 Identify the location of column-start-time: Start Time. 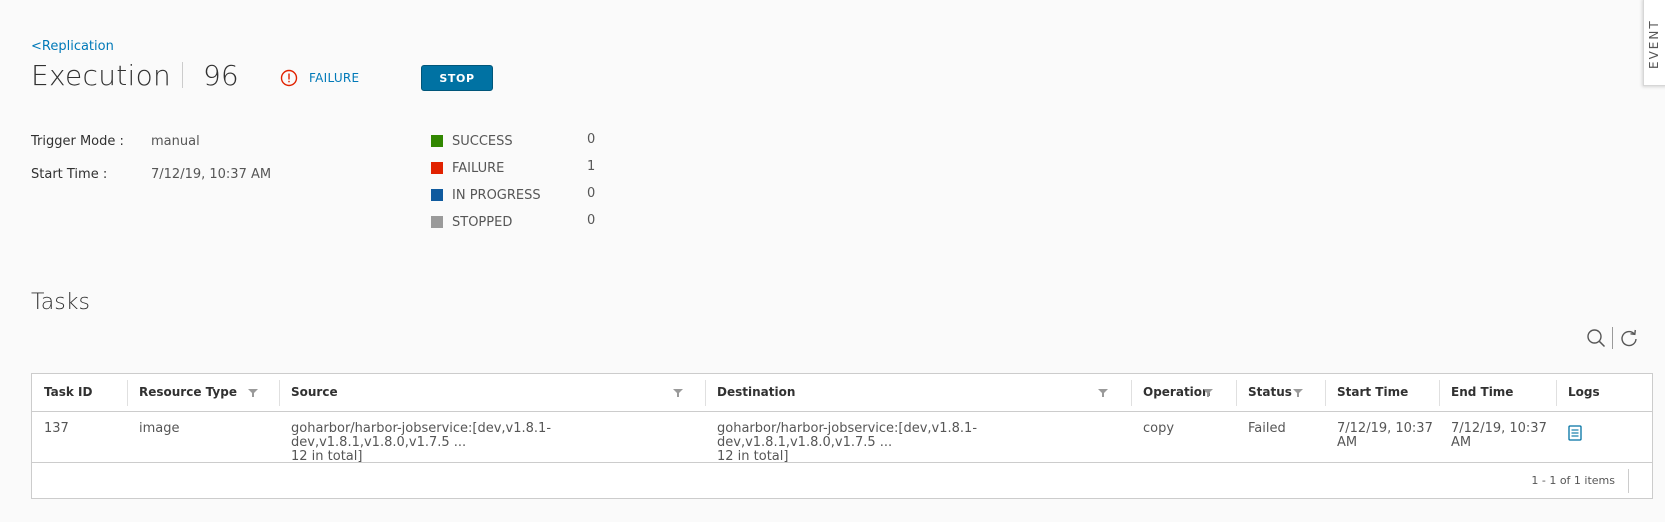
(1382, 393).